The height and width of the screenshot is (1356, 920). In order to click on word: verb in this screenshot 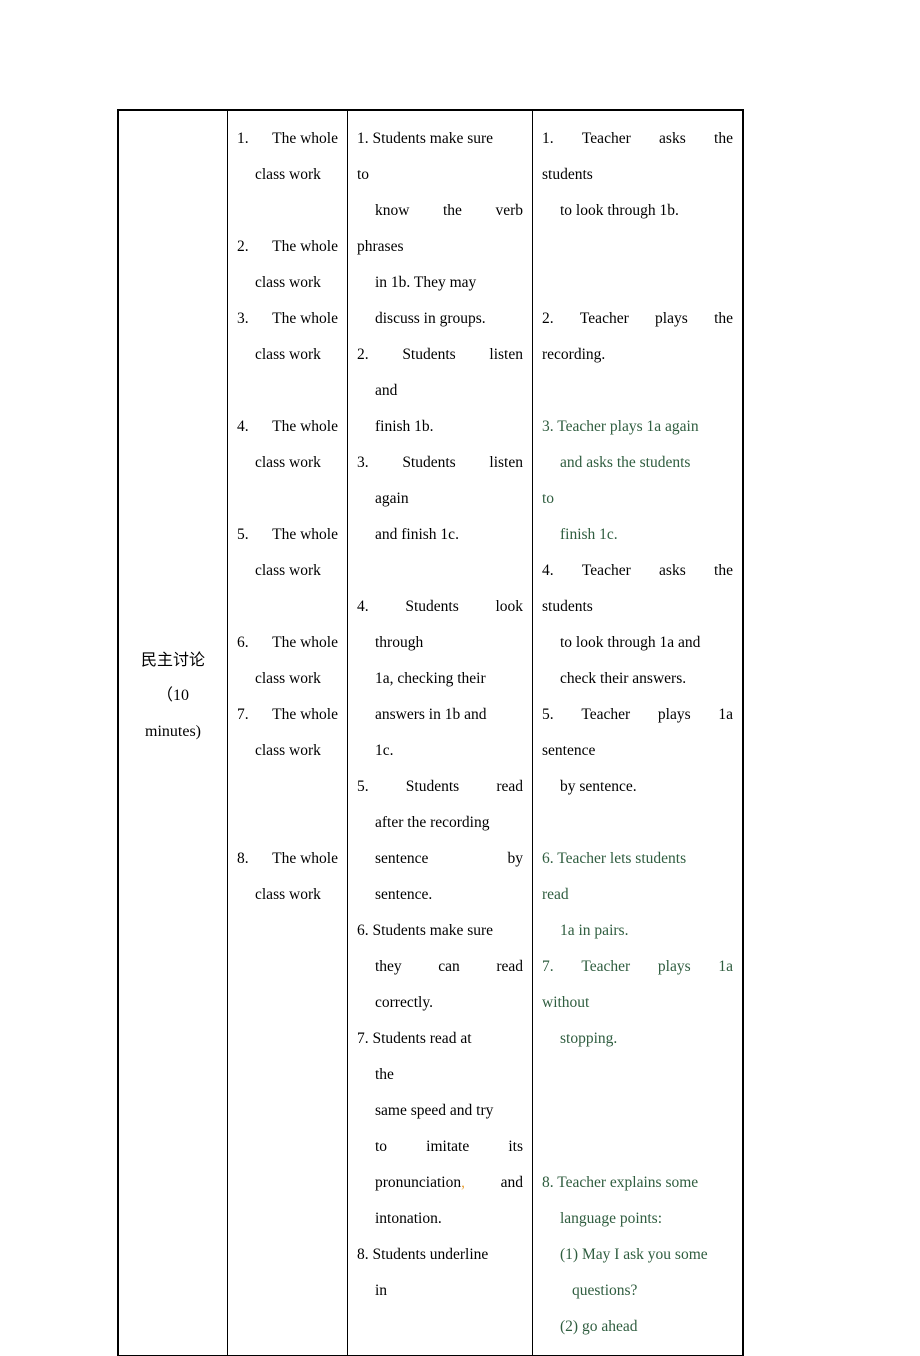, I will do `click(509, 210)`.